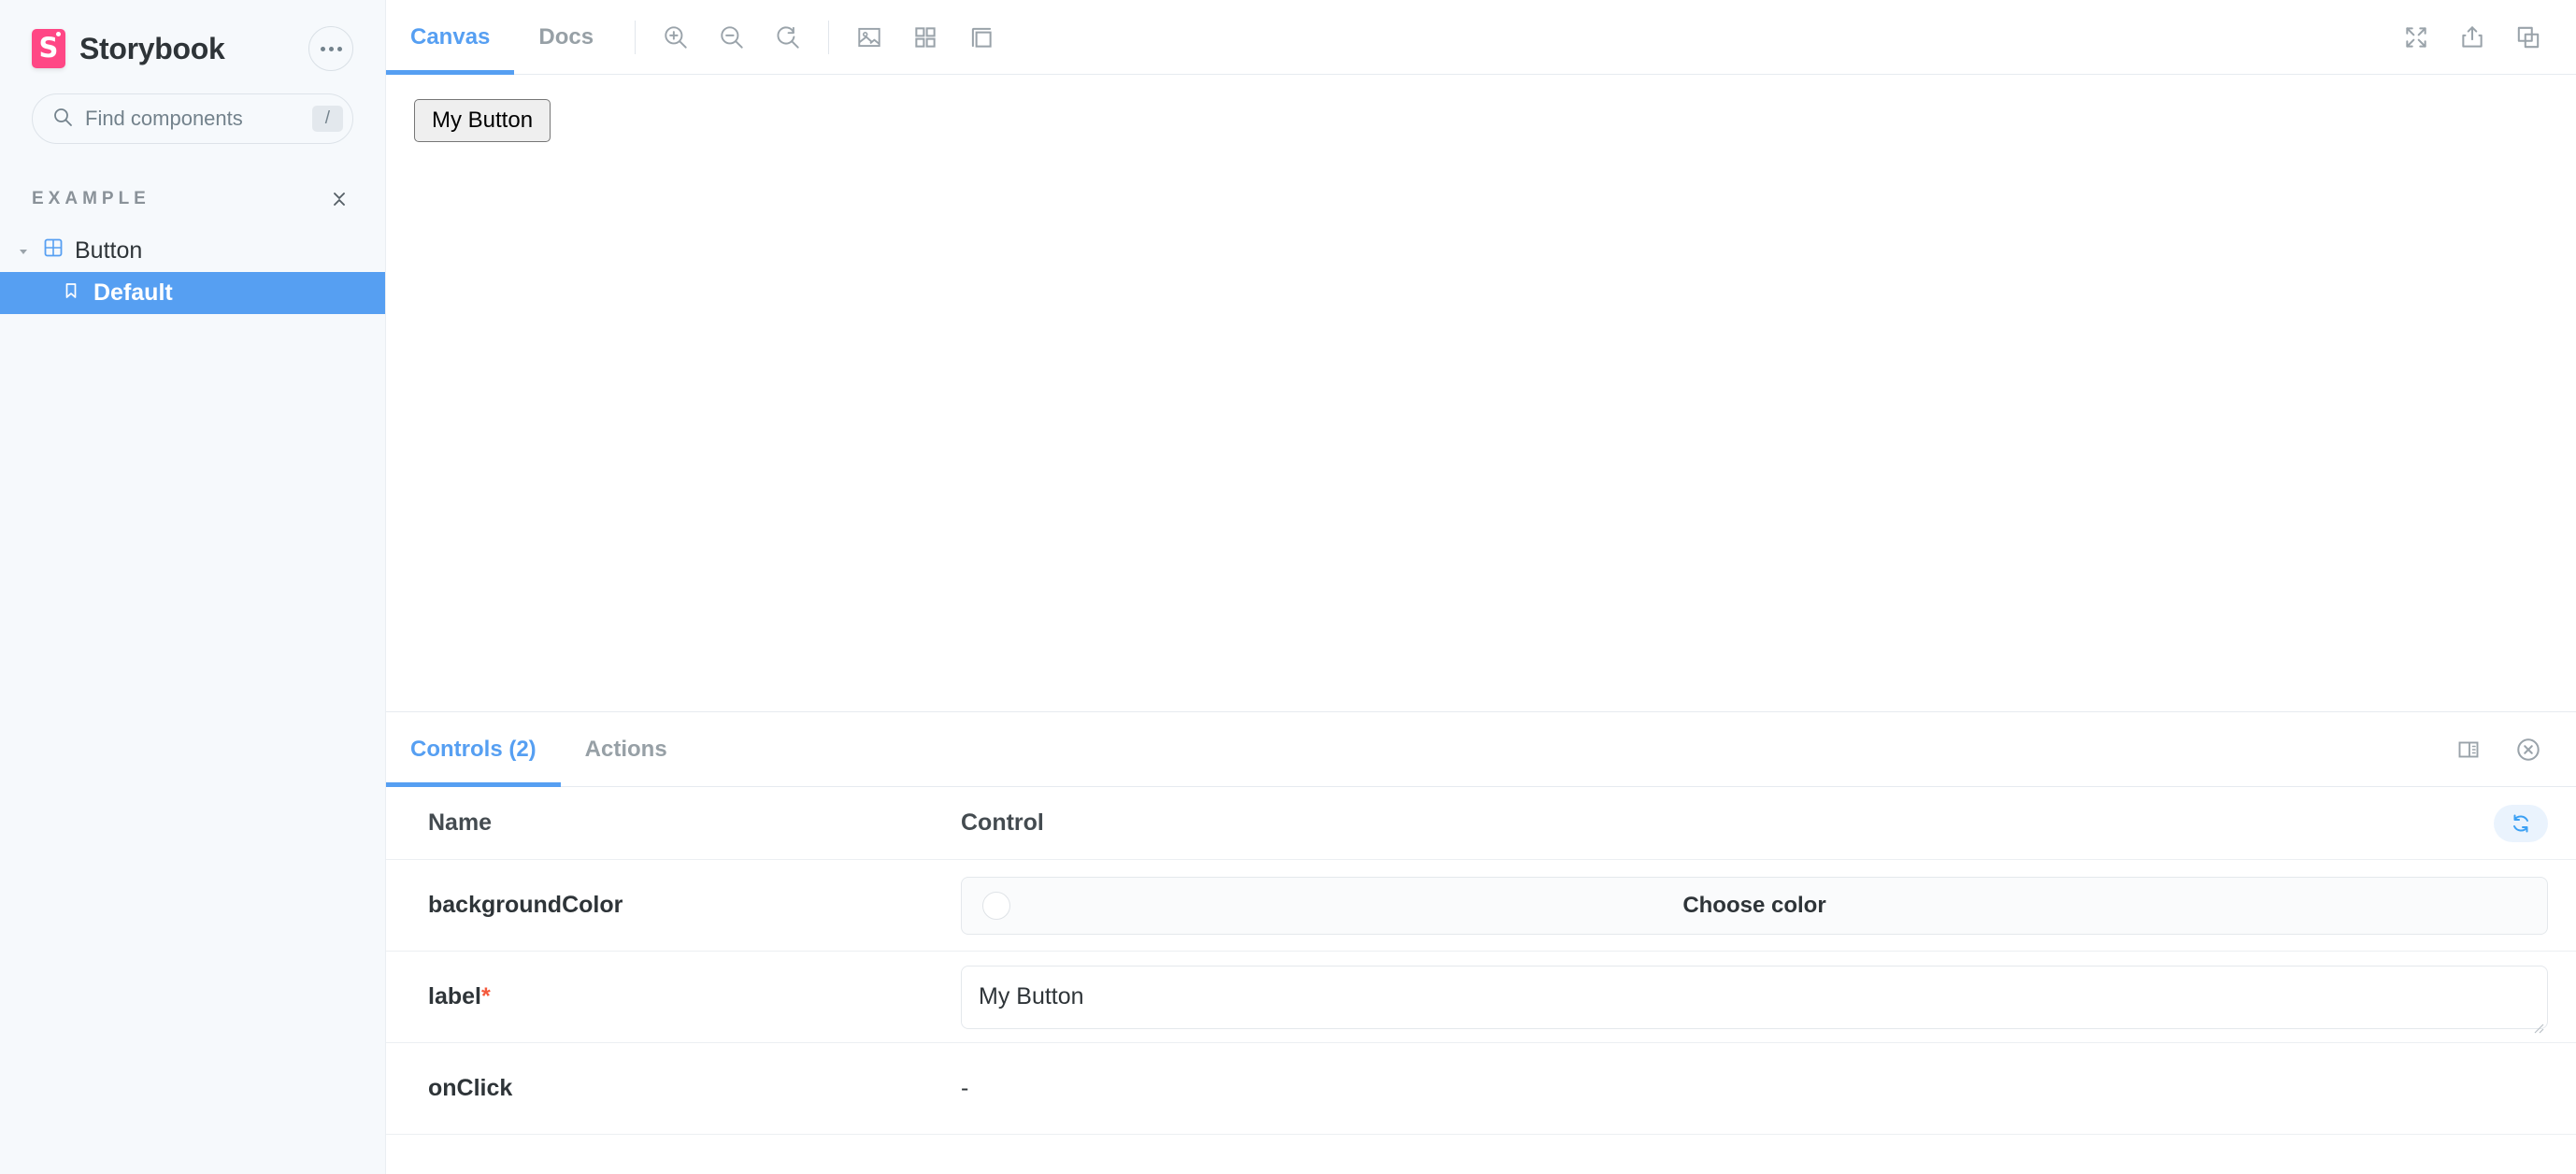 The height and width of the screenshot is (1174, 2576). I want to click on panel-position-icon, so click(2468, 749).